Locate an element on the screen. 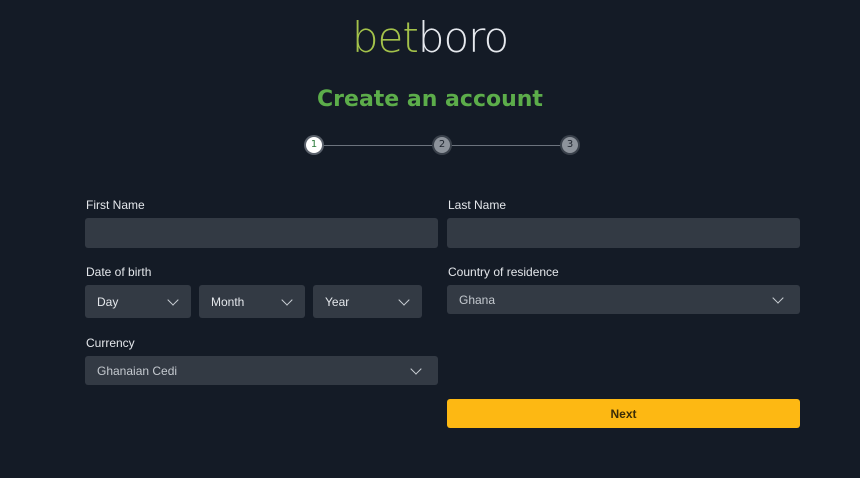 This screenshot has width=860, height=478. logo-text-bet: bet is located at coordinates (385, 37).